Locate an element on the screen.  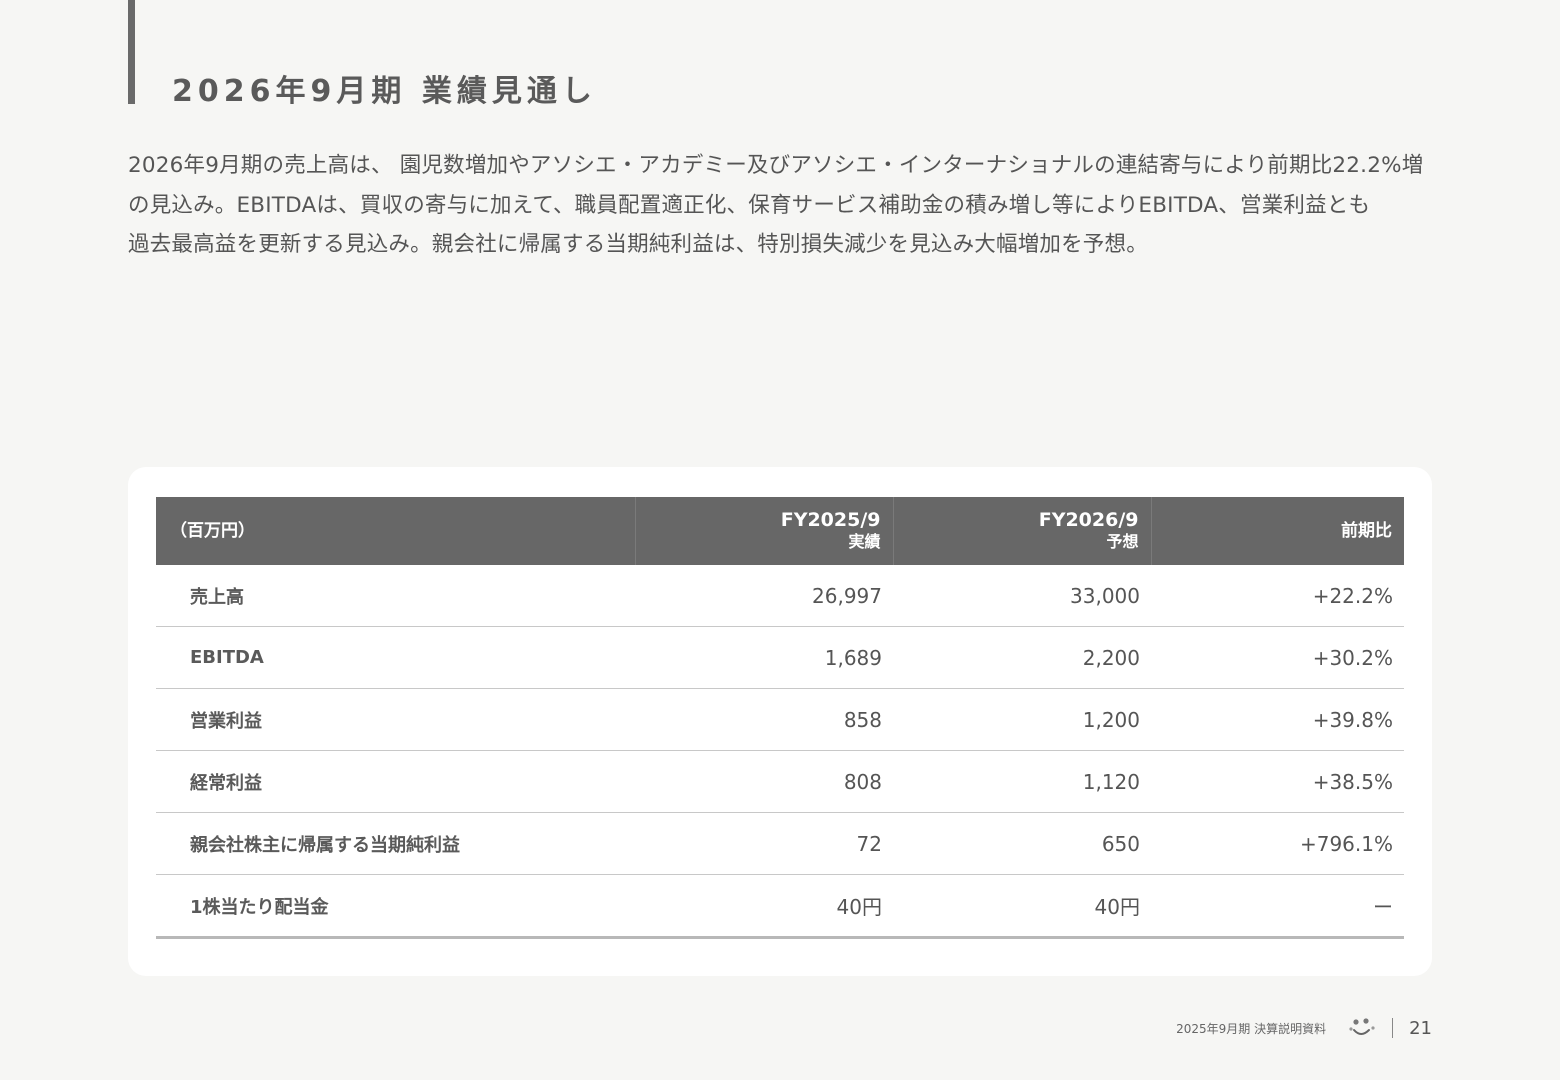
header-change: 前期比 is located at coordinates (1277, 531).